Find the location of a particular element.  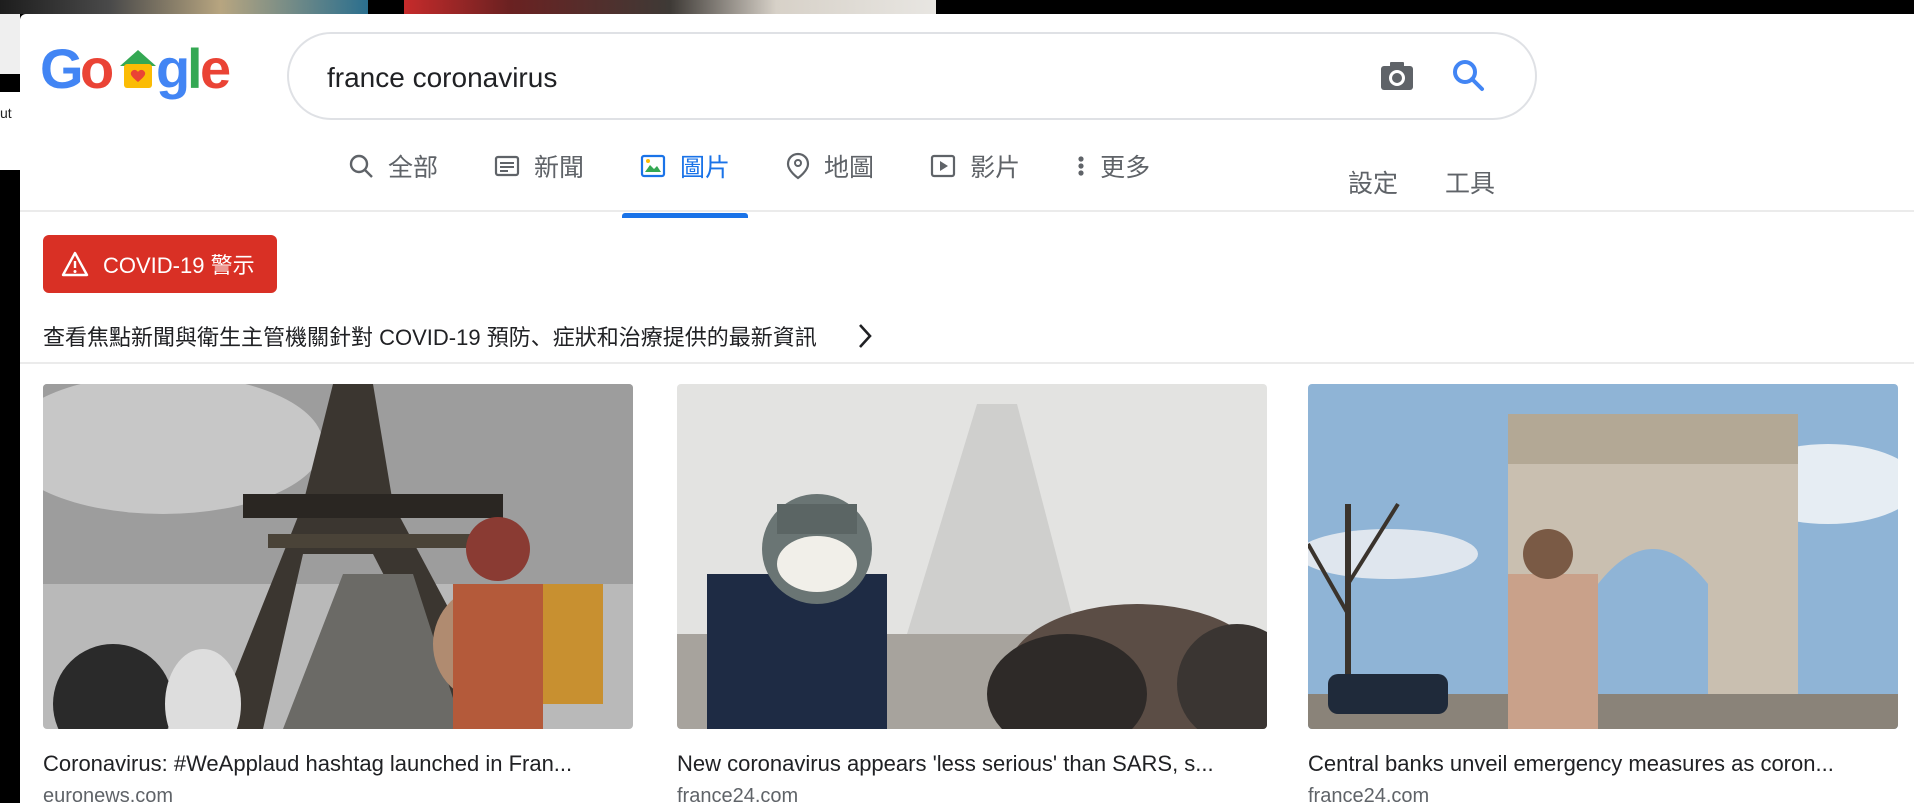

logo-doodle: G o g l e is located at coordinates (135, 68).